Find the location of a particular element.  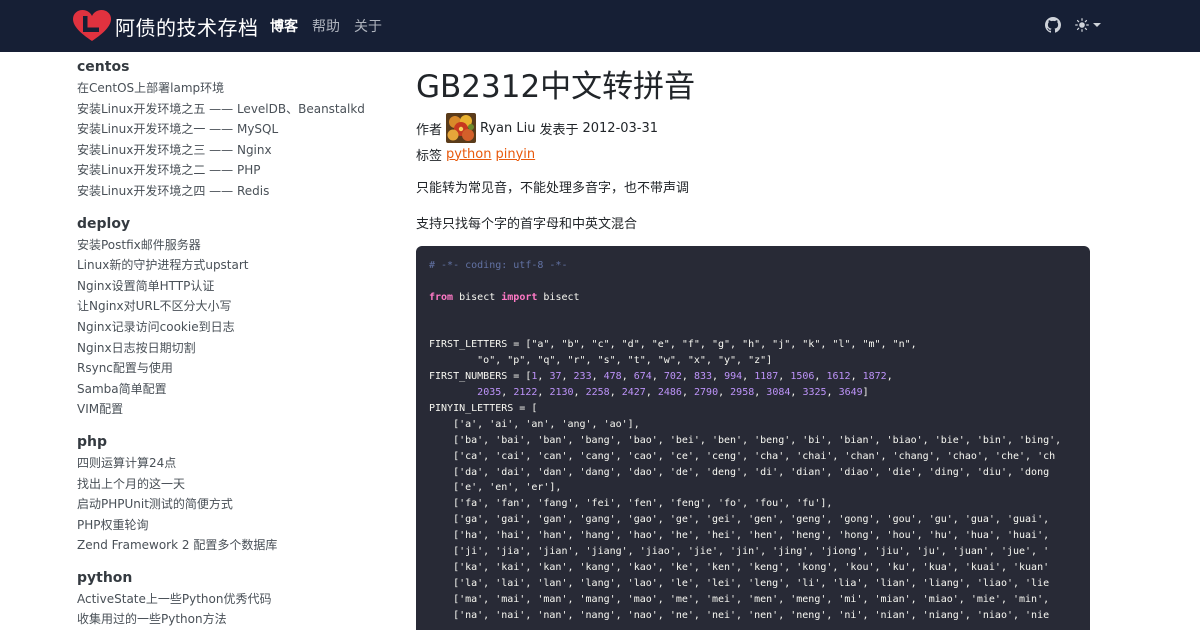

brand-link: 阿债的技术存档 is located at coordinates (165, 26).